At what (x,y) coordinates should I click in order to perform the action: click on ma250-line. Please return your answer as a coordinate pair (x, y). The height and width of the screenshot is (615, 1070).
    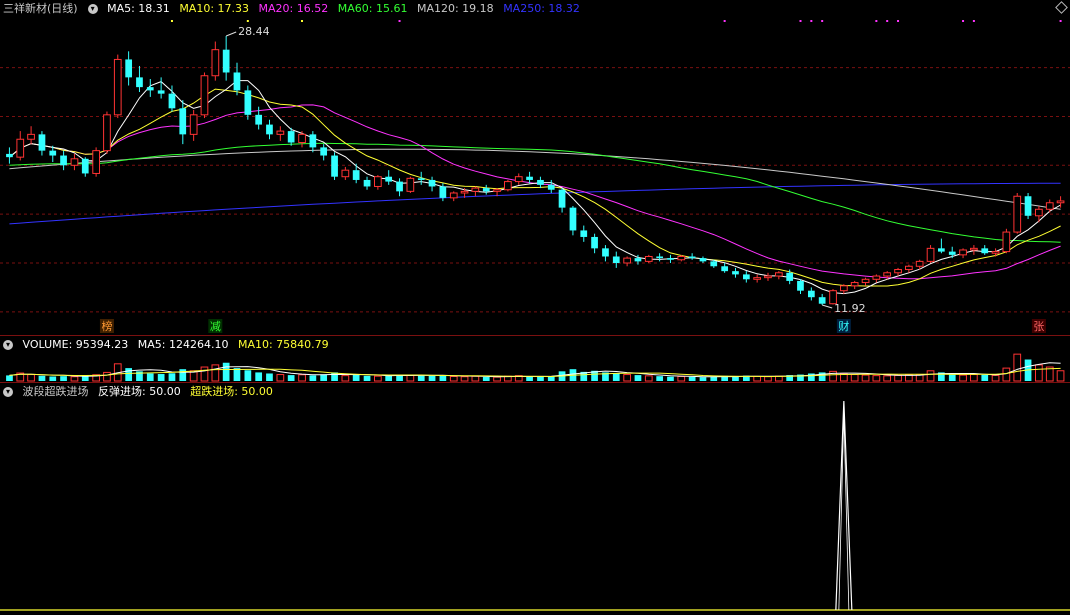
    Looking at the image, I should click on (535, 203).